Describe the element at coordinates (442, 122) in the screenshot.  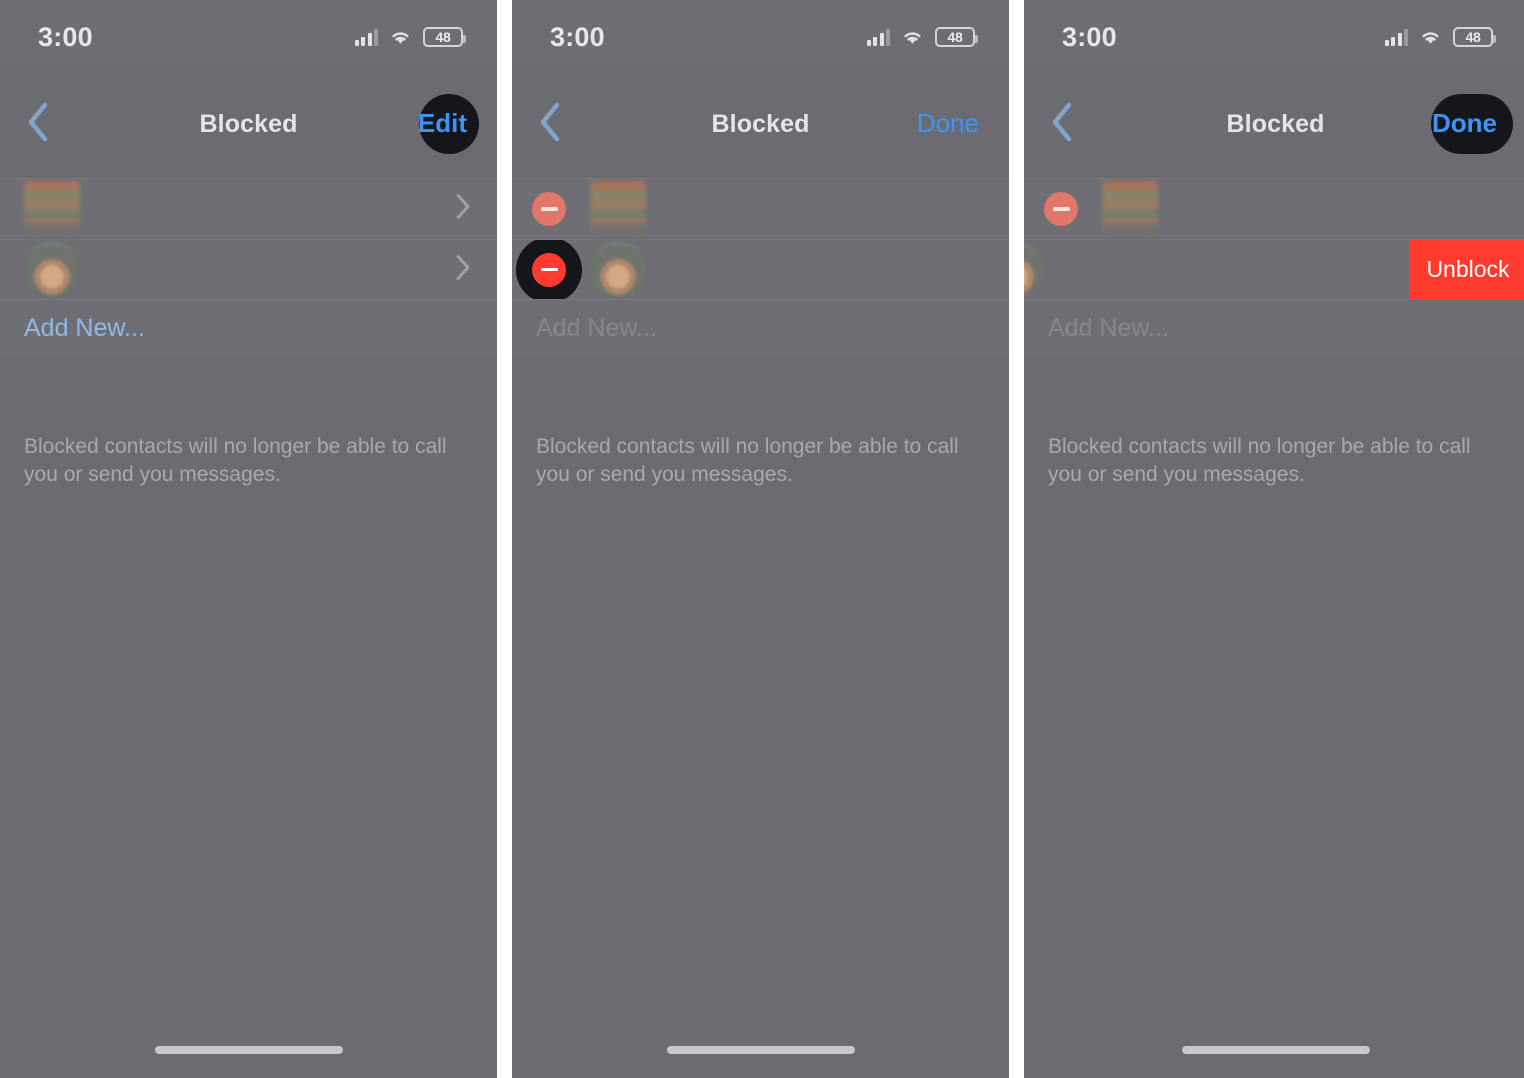
I see `edit-button-label: Edit` at that location.